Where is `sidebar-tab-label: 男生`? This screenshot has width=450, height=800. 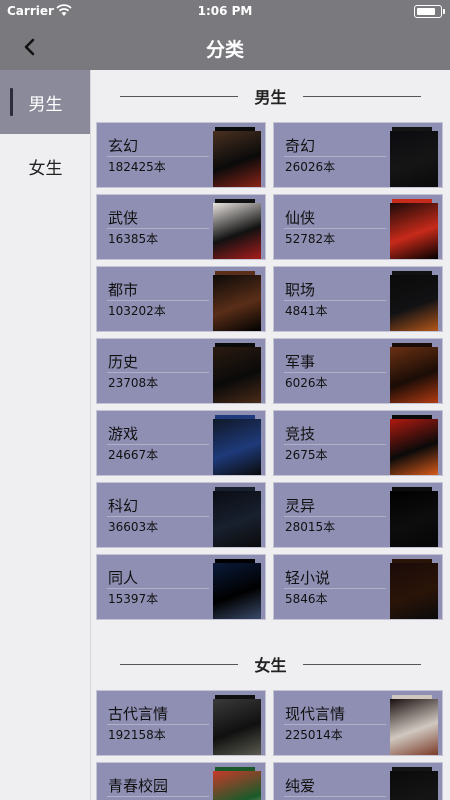 sidebar-tab-label: 男生 is located at coordinates (45, 104).